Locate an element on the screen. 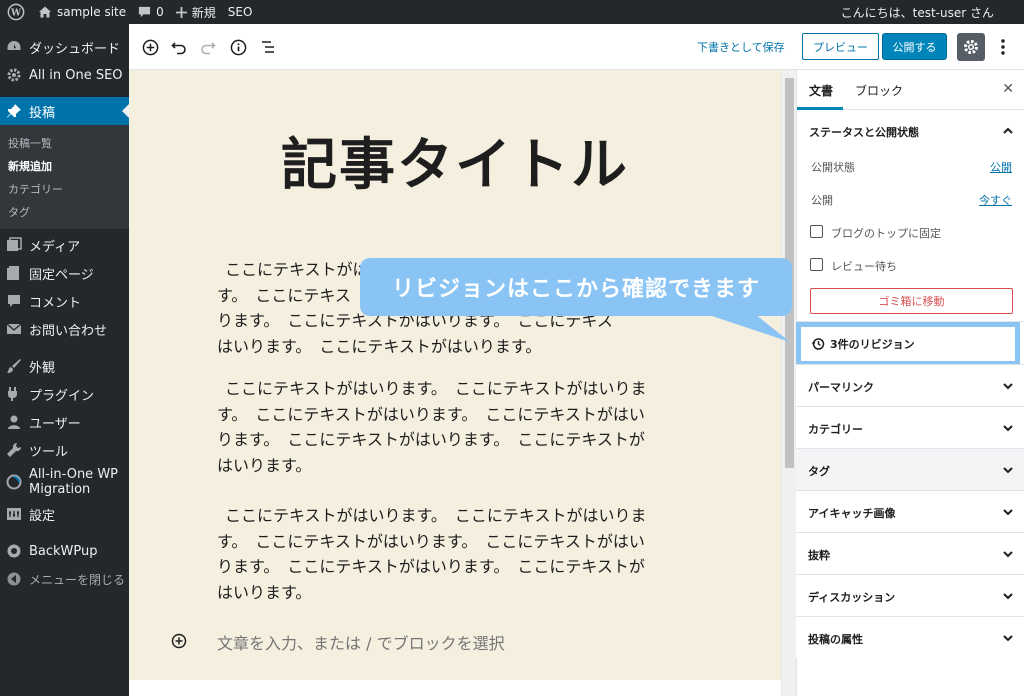  menu-users: ユーザー is located at coordinates (64, 422).